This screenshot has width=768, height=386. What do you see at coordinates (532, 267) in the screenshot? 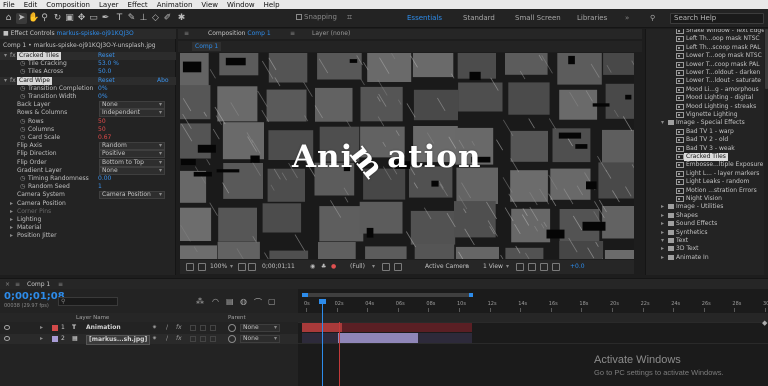
I see `fast-previews-icon` at bounding box center [532, 267].